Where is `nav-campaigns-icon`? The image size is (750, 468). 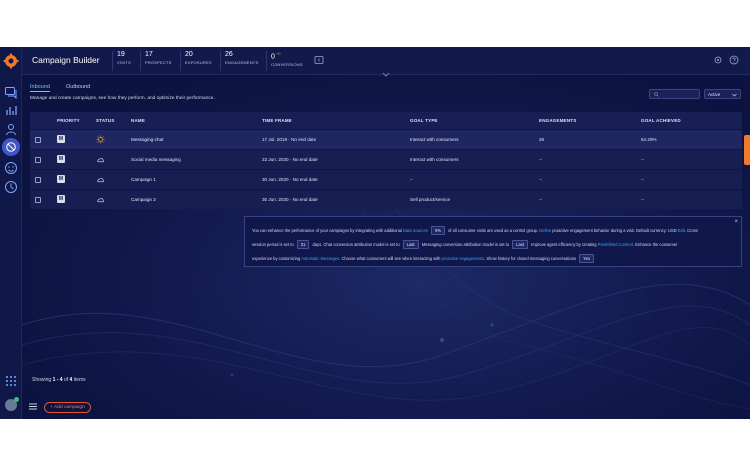
nav-campaigns-icon is located at coordinates (11, 147).